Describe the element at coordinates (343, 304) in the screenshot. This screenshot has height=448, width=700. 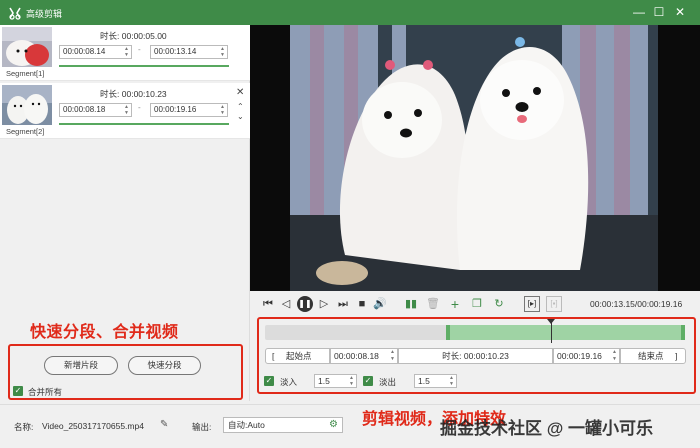
I see `skip-to-end-icon: ⏭` at that location.